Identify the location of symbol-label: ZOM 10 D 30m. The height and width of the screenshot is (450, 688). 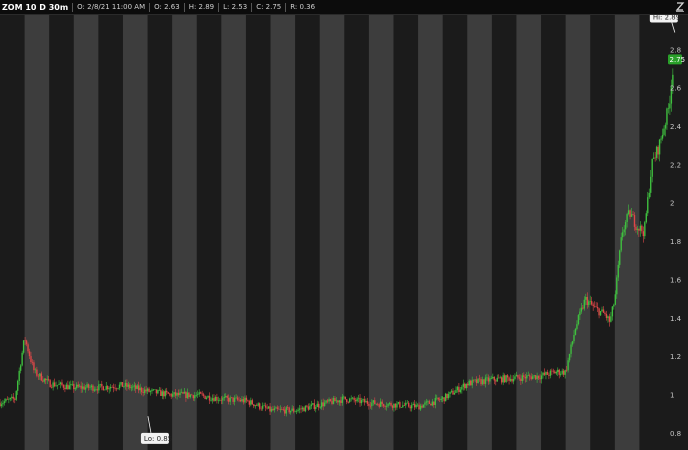
(36, 7).